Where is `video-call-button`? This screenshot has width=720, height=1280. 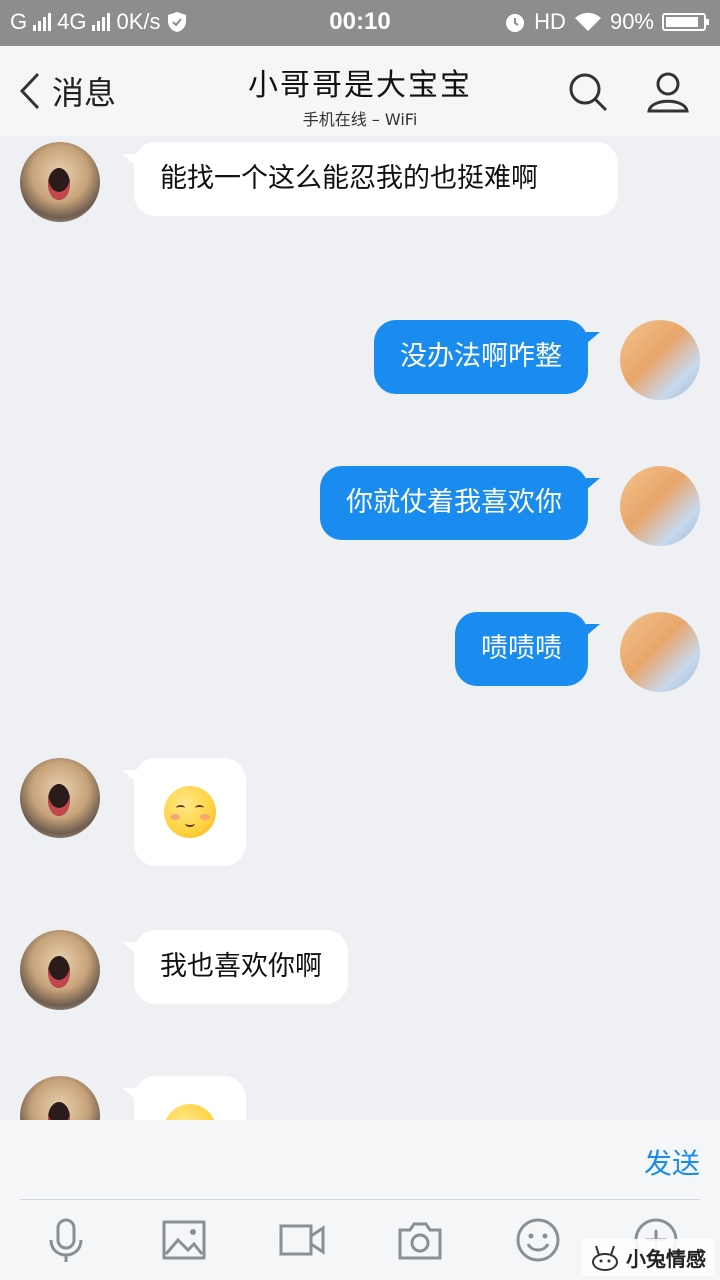 video-call-button is located at coordinates (302, 1240).